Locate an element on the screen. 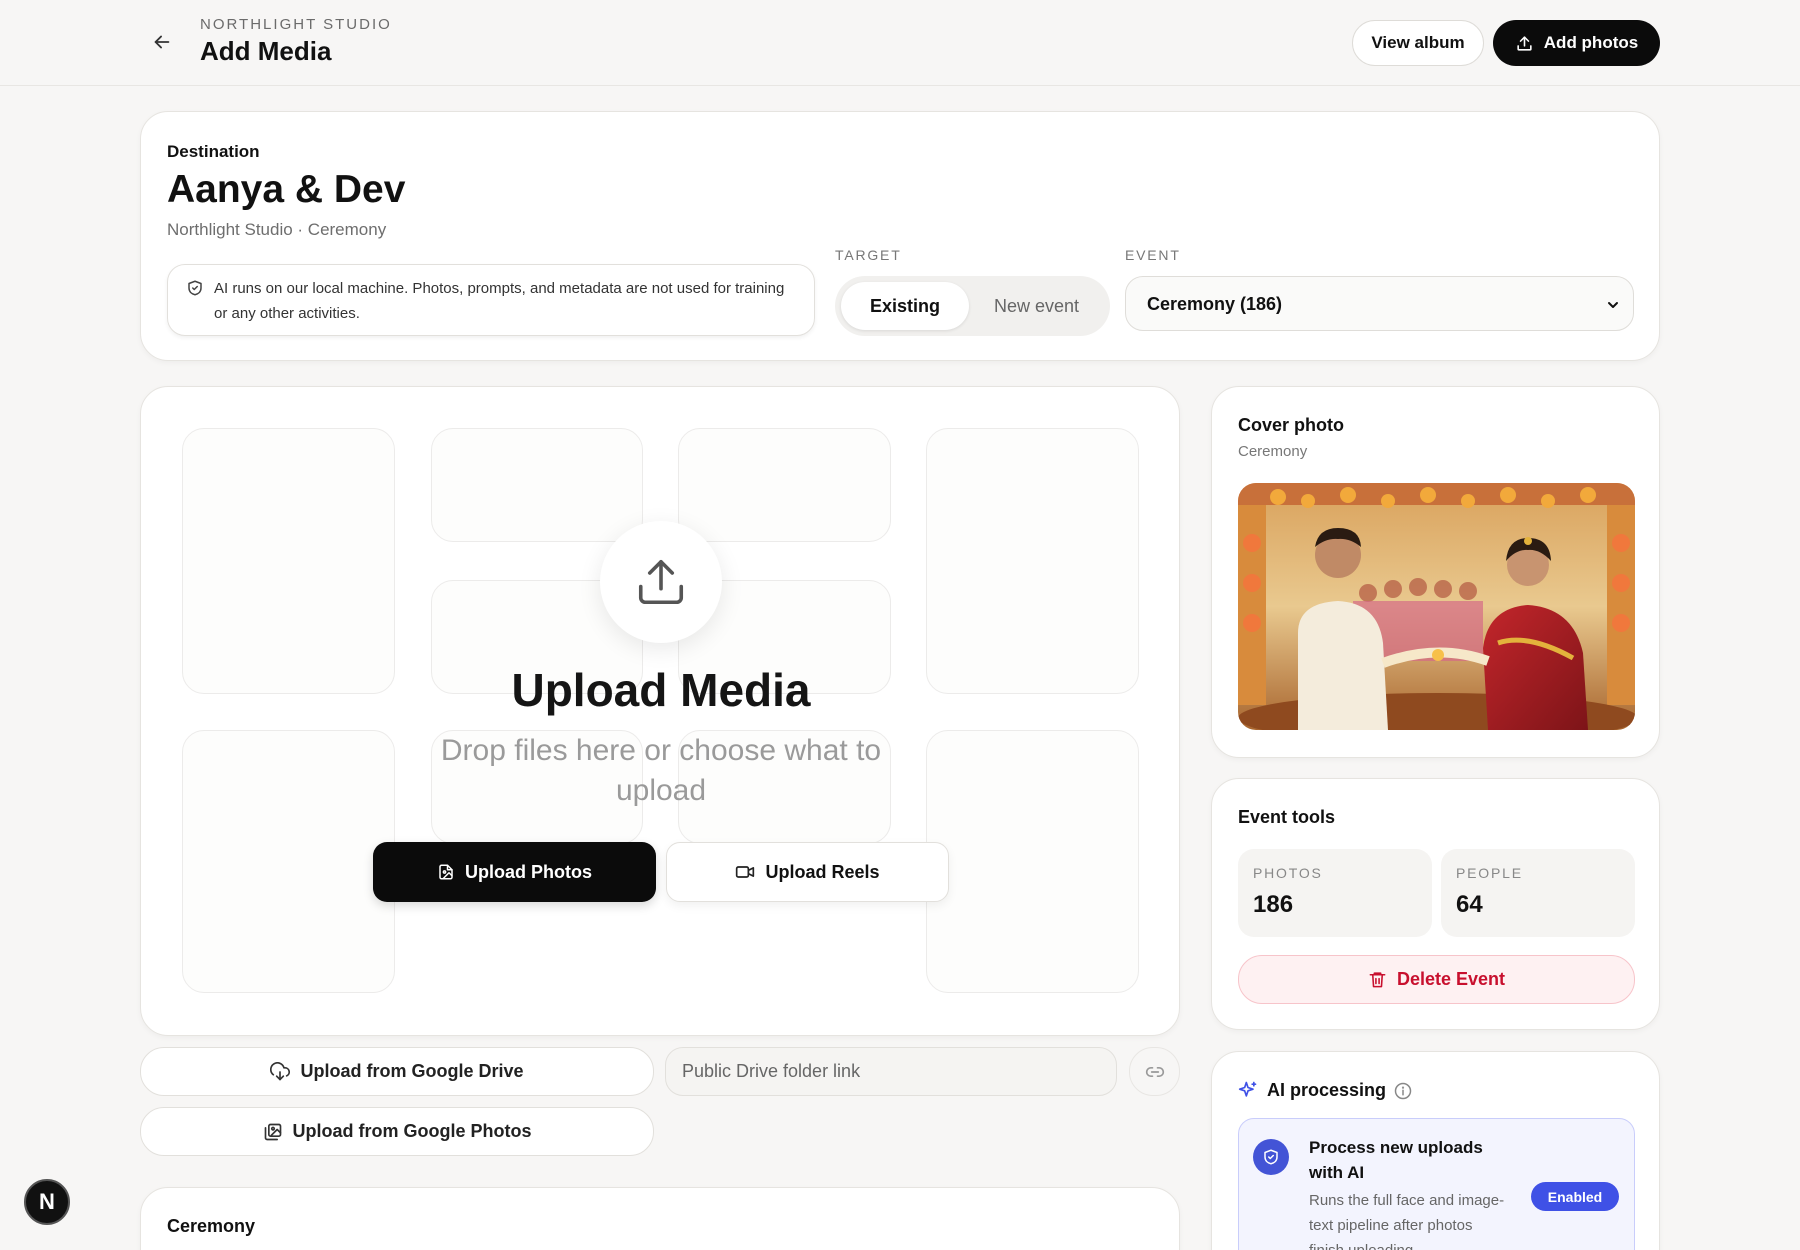 Image resolution: width=1800 pixels, height=1250 pixels. info-icon is located at coordinates (1403, 1091).